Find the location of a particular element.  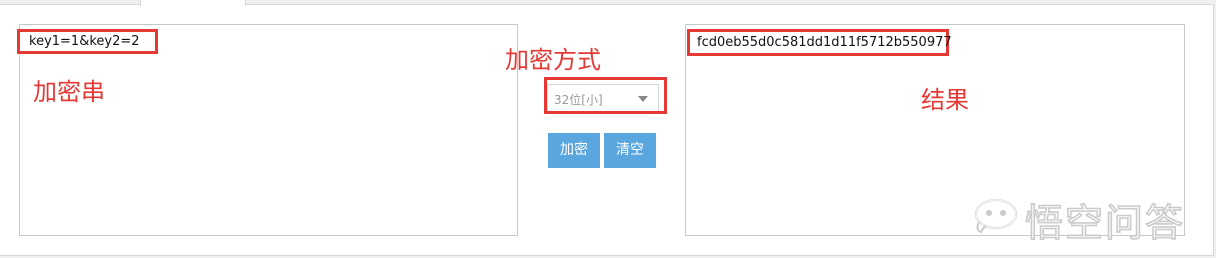

wukong-logo-icon is located at coordinates (996, 216).